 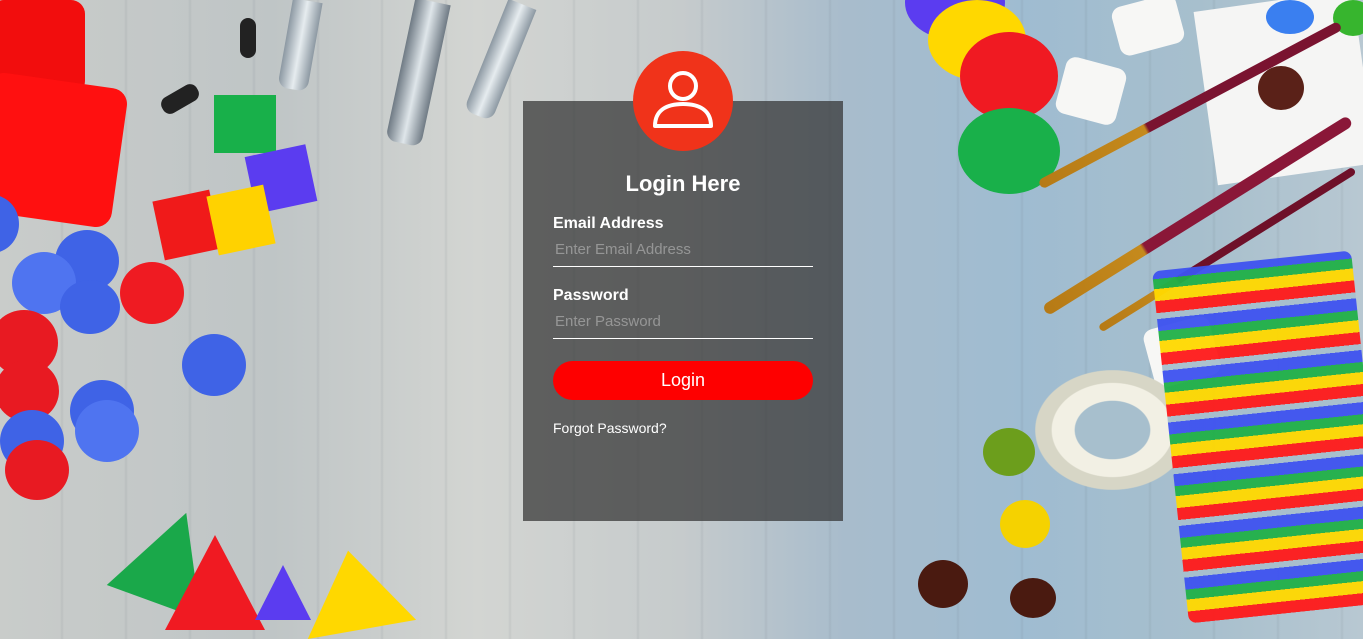 What do you see at coordinates (610, 428) in the screenshot?
I see `forgot-password-link: Forgot Password?` at bounding box center [610, 428].